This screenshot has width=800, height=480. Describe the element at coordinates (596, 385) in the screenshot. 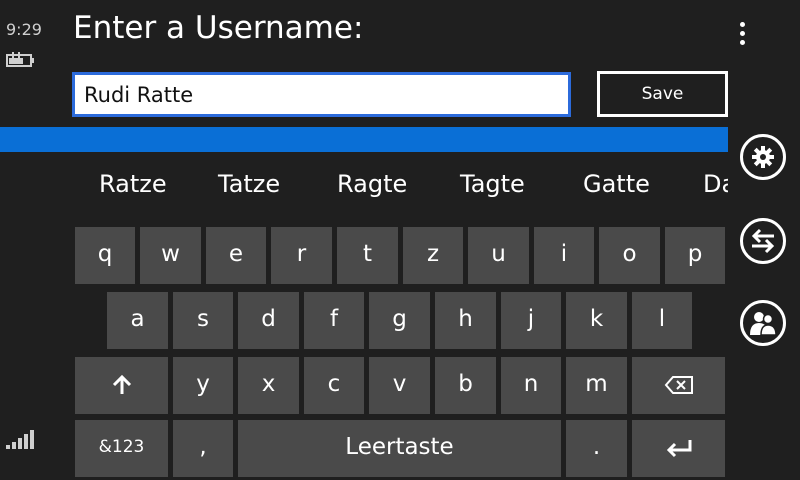

I see `key: m` at that location.